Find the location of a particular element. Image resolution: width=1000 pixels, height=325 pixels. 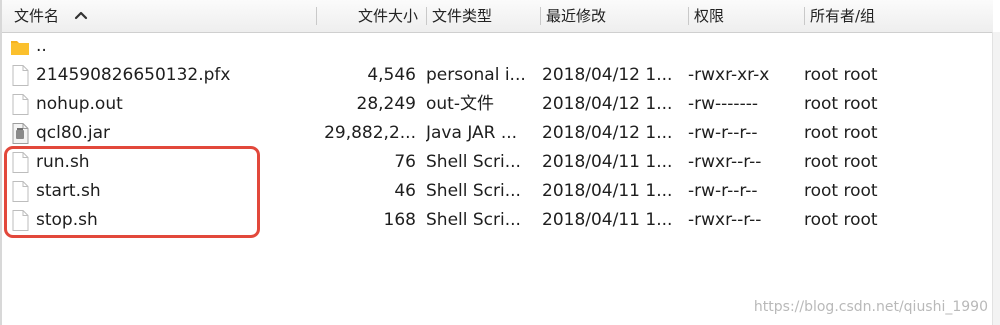

annotation-highlight-box is located at coordinates (132, 192).